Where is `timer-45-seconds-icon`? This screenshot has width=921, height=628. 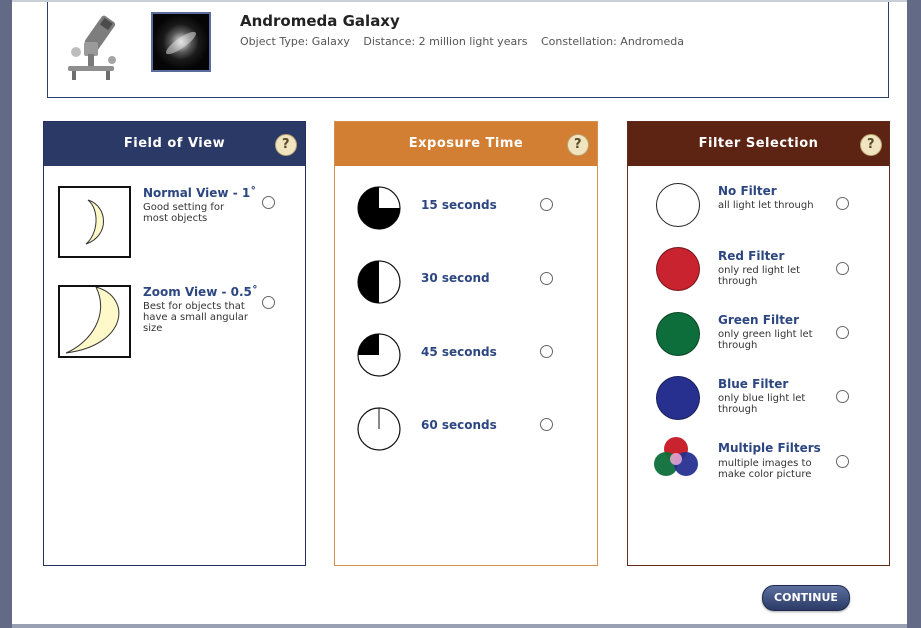
timer-45-seconds-icon is located at coordinates (379, 355).